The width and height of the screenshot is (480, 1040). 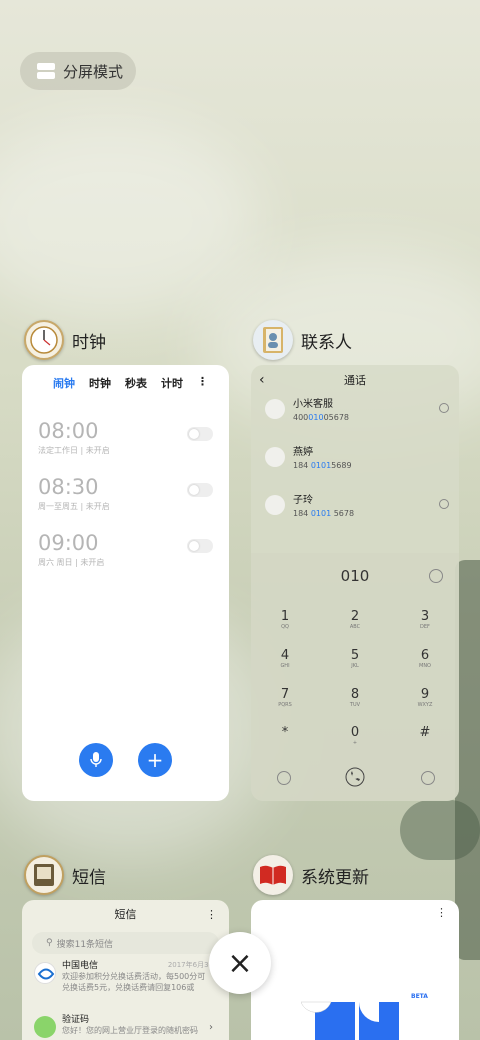 What do you see at coordinates (425, 732) in the screenshot?
I see `dial-key-hash: #` at bounding box center [425, 732].